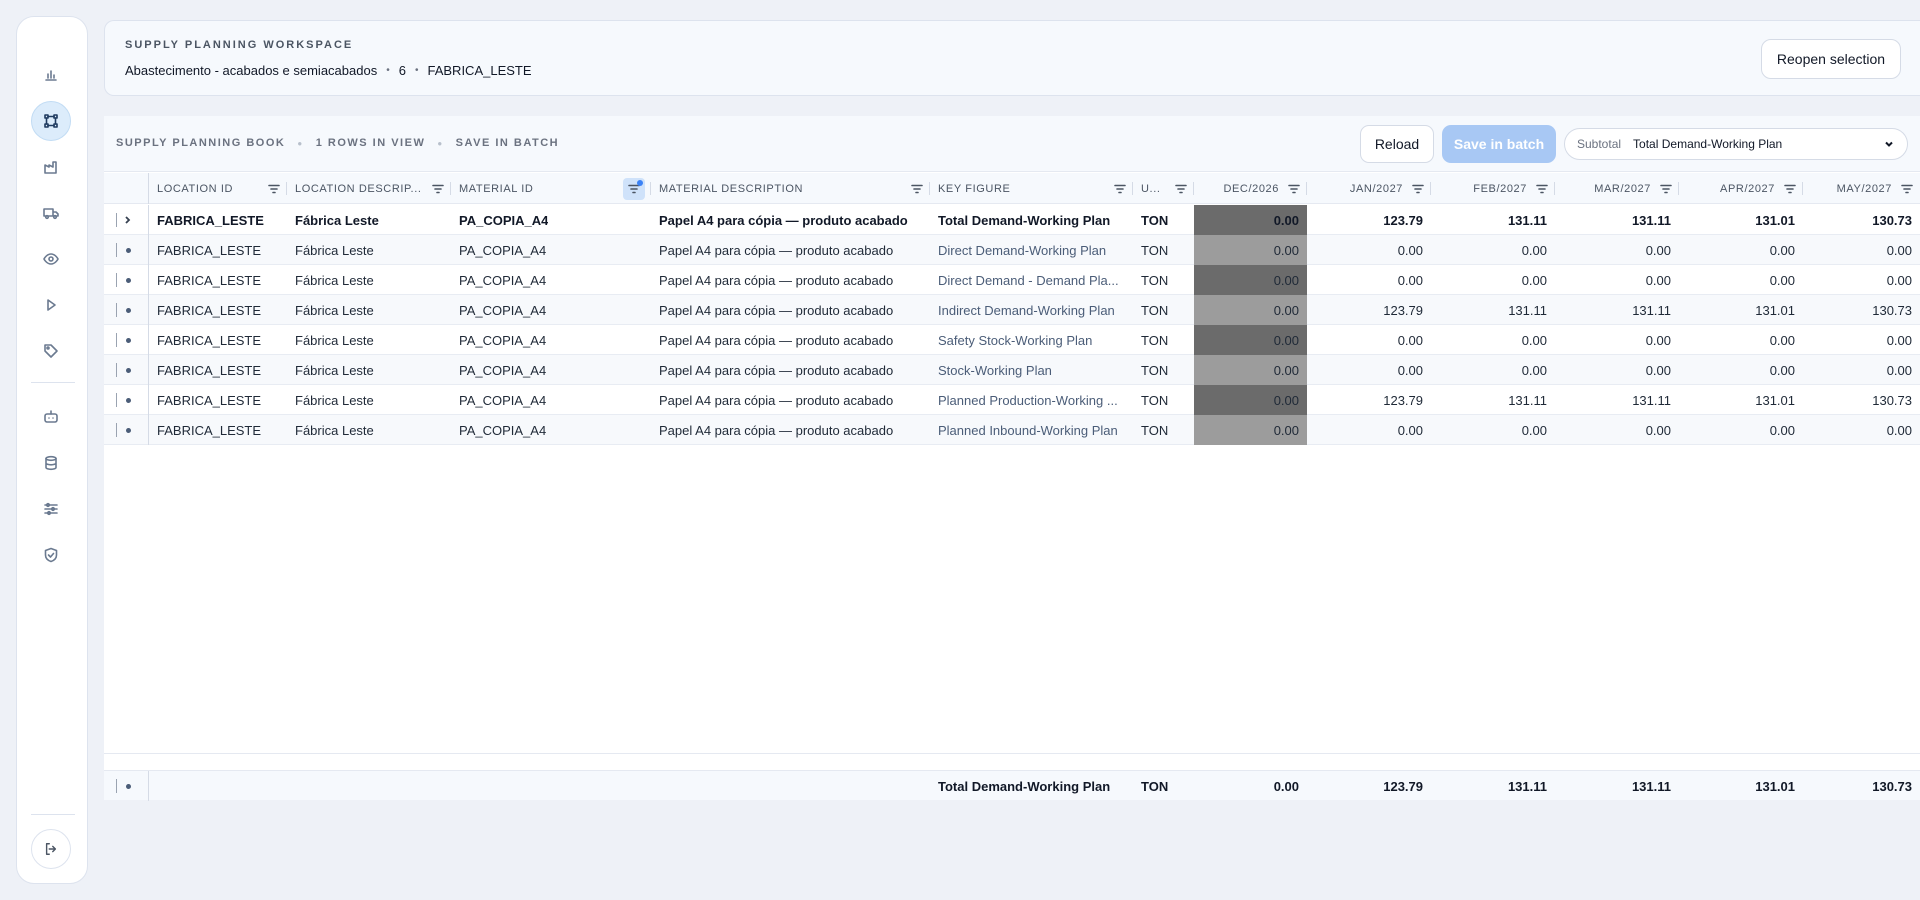 This screenshot has width=1920, height=900. Describe the element at coordinates (1617, 188) in the screenshot. I see `column-header-mar2027: MAR/2027` at that location.